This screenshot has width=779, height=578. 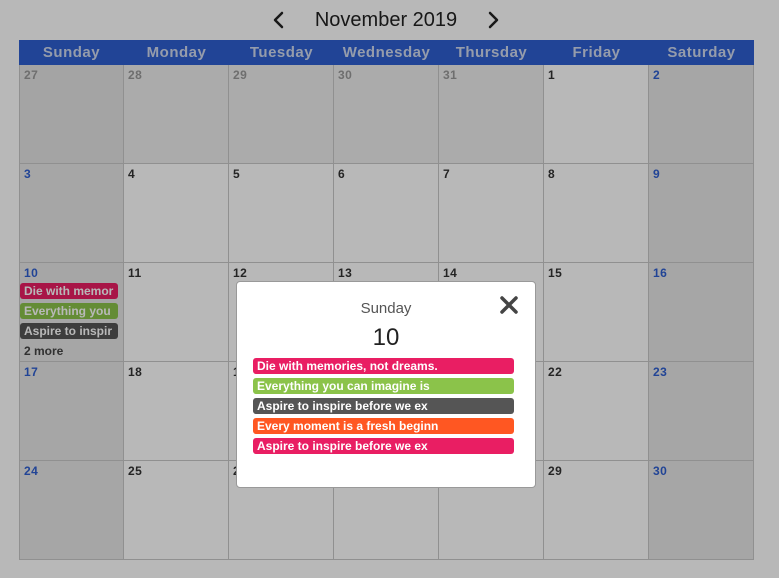 I want to click on popup-day-number: 10, so click(x=386, y=337).